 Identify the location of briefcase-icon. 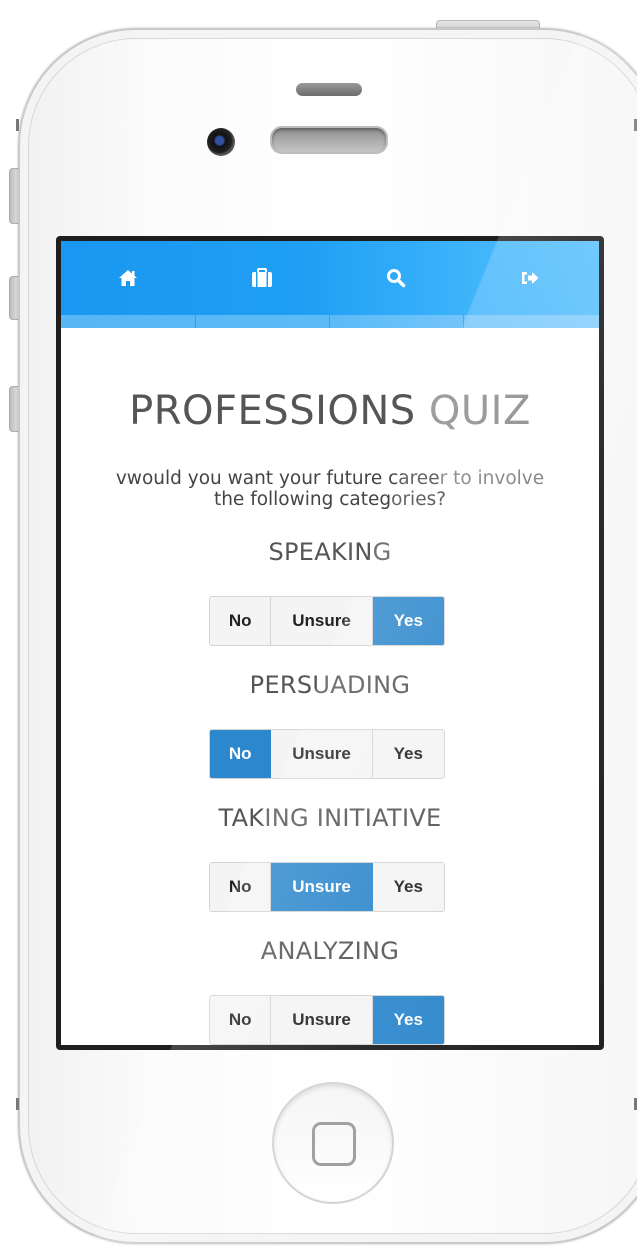
(262, 277).